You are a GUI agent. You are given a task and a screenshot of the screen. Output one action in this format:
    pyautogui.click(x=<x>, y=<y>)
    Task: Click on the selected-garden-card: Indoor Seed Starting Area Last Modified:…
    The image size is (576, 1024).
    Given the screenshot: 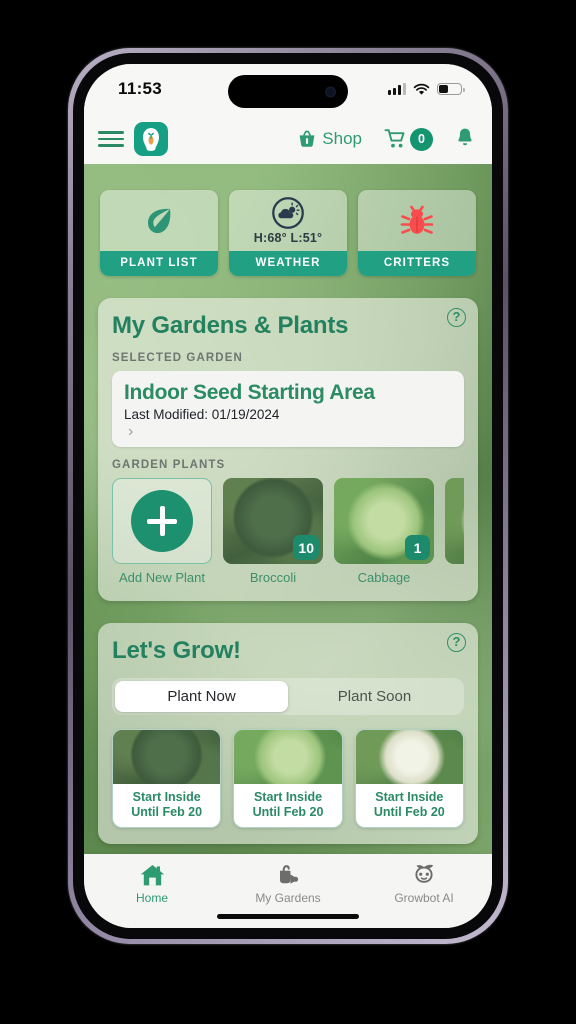 What is the action you would take?
    pyautogui.click(x=288, y=409)
    